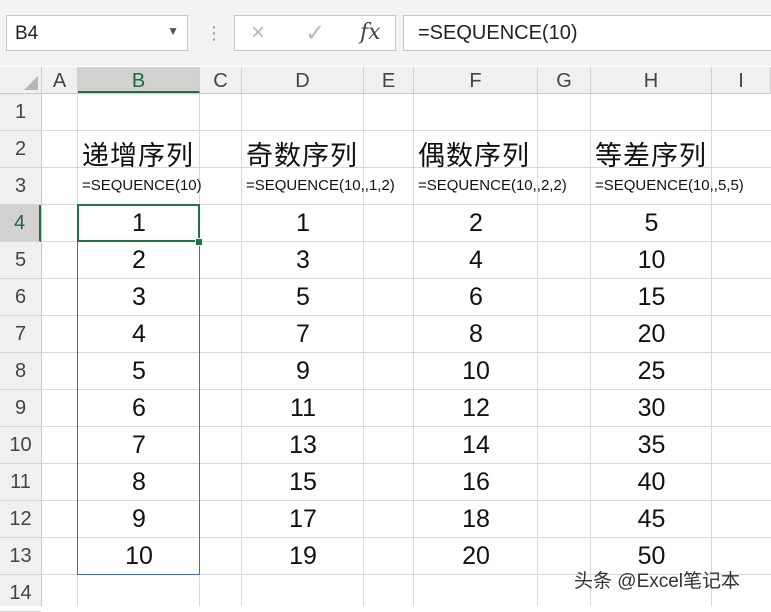 Image resolution: width=771 pixels, height=612 pixels. I want to click on formula-text-cell-b: =SEQUENCE(10), so click(142, 185).